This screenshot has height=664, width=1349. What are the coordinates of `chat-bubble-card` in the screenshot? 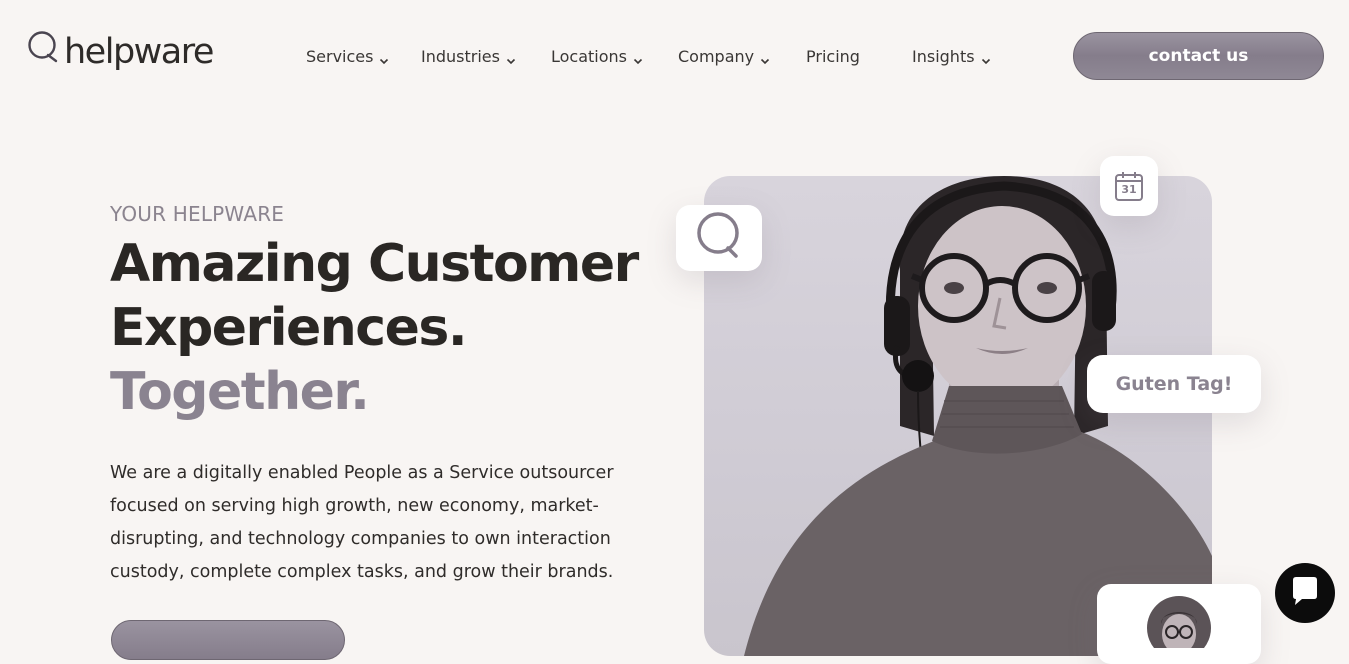 It's located at (719, 238).